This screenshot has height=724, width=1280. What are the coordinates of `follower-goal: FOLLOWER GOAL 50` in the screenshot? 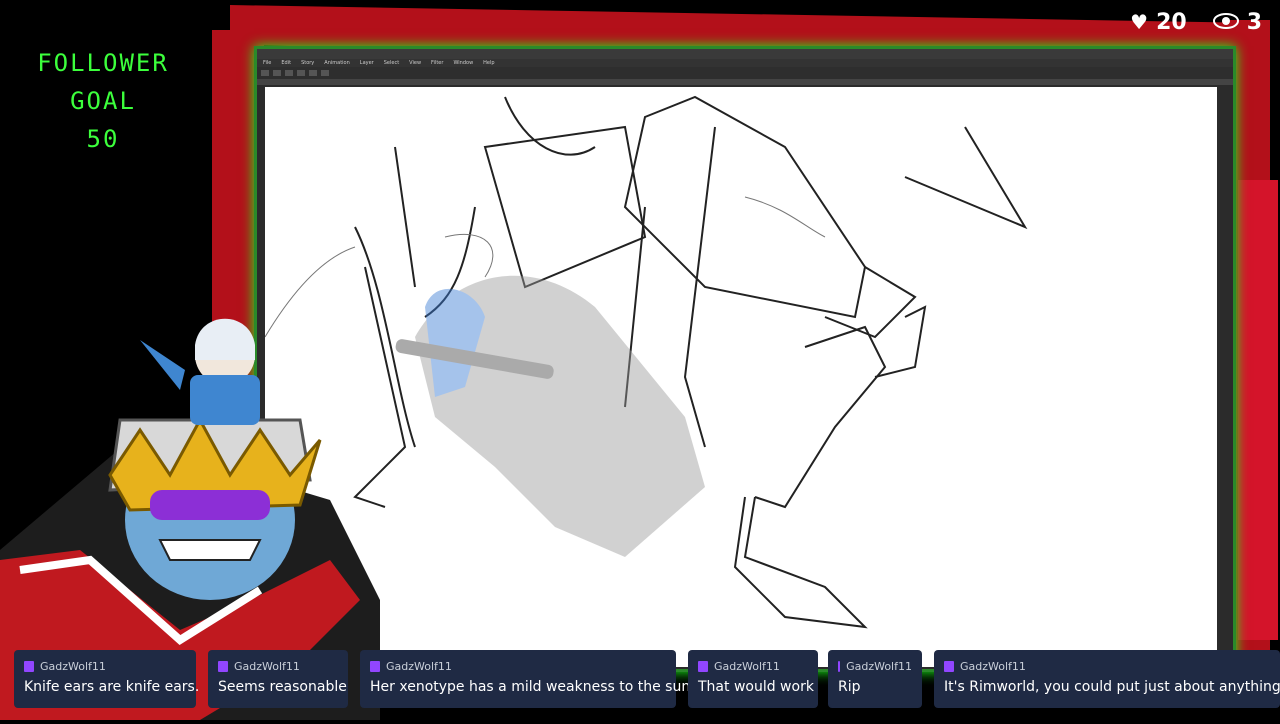 It's located at (103, 101).